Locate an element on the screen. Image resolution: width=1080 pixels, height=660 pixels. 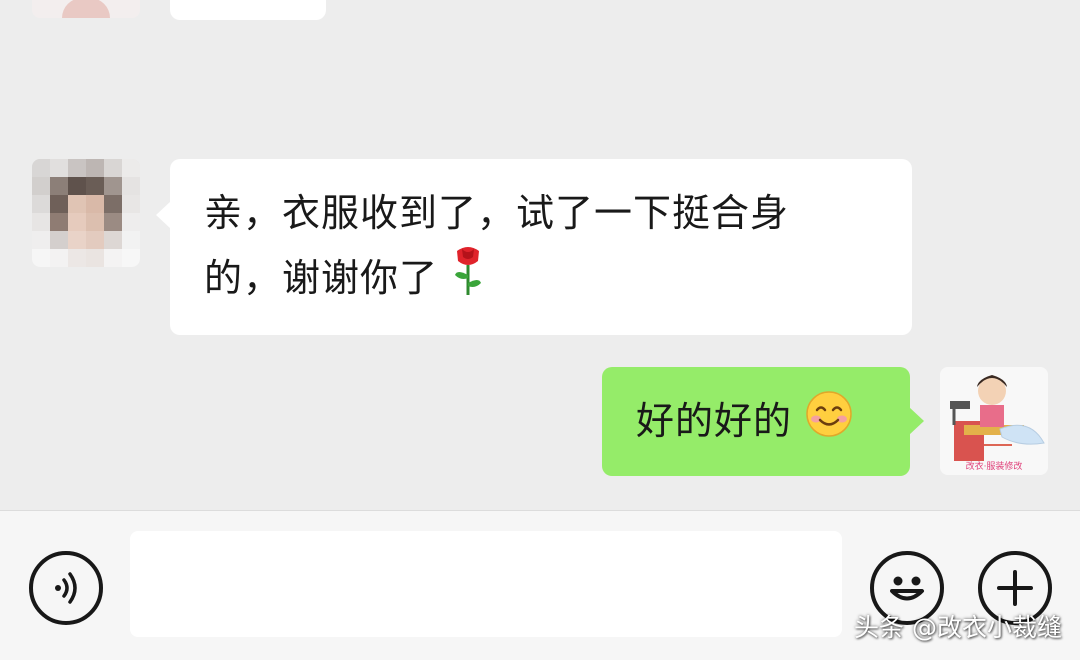
outgoing-message-bubble: 好的好的 is located at coordinates (763, 421).